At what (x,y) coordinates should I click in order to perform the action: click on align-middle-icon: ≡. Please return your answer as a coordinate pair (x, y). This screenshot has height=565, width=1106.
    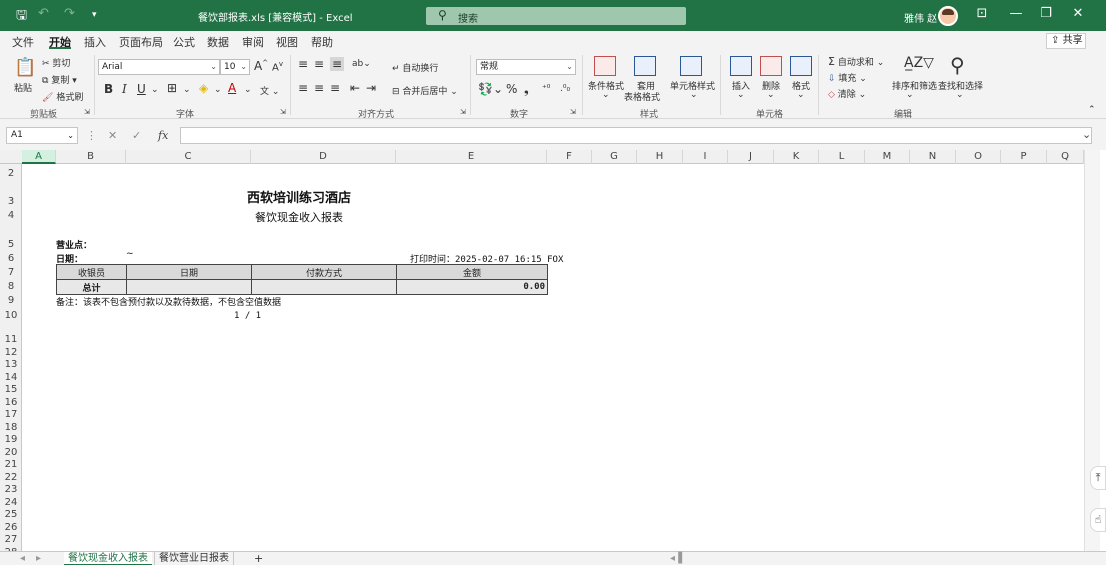
    Looking at the image, I should click on (319, 64).